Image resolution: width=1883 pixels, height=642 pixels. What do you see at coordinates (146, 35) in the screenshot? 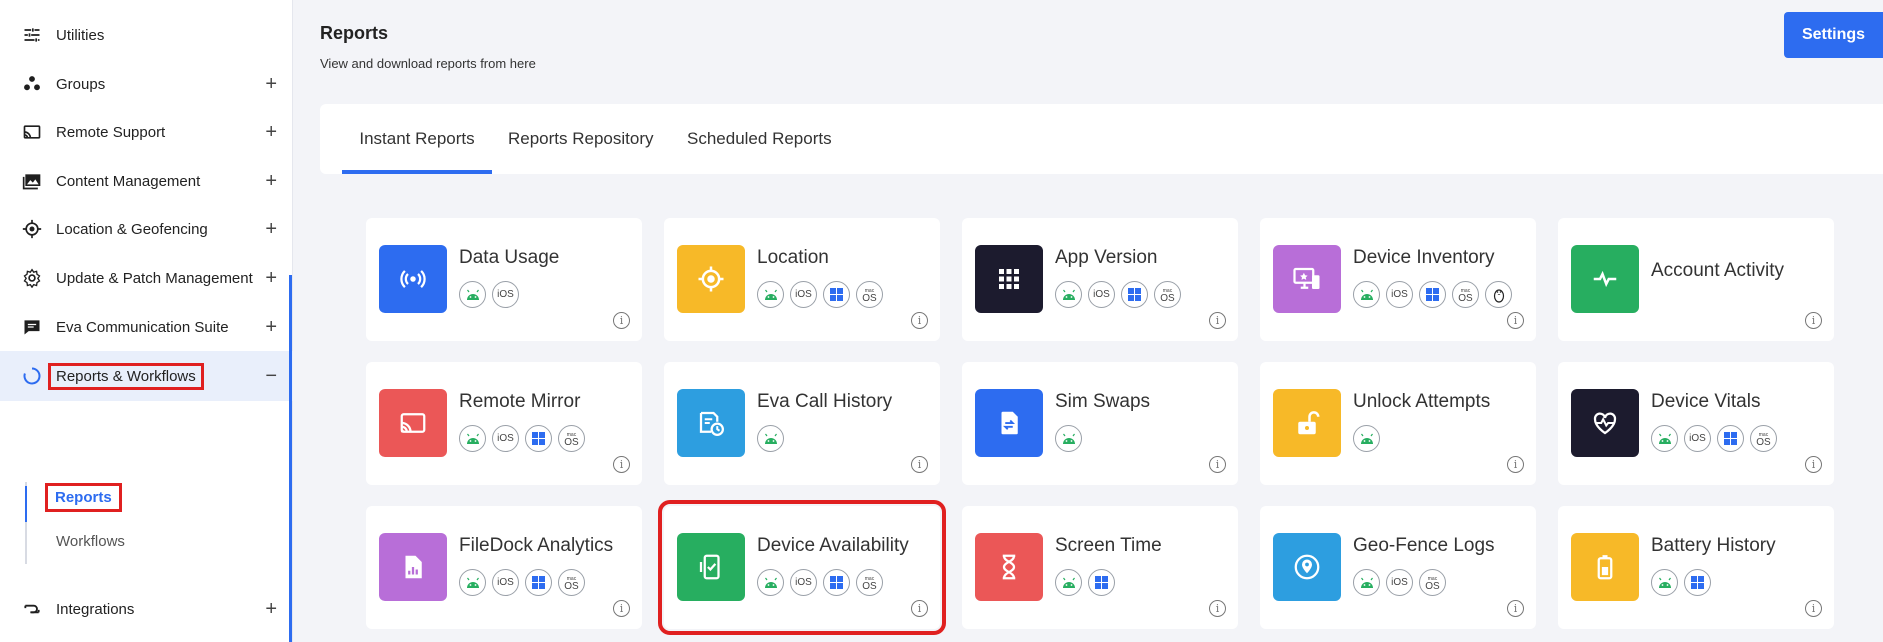
I see `sidebar-item-utilities: Utilities` at bounding box center [146, 35].